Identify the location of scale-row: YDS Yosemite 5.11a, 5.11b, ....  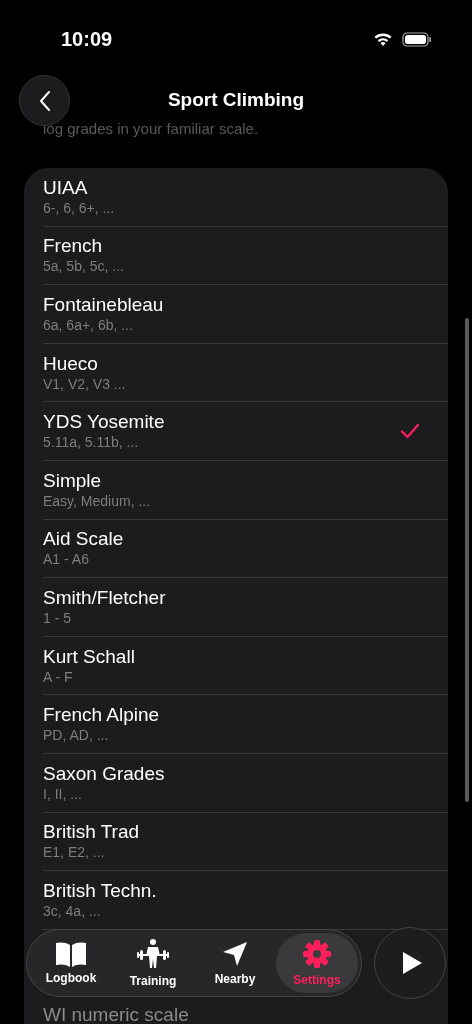
(245, 431).